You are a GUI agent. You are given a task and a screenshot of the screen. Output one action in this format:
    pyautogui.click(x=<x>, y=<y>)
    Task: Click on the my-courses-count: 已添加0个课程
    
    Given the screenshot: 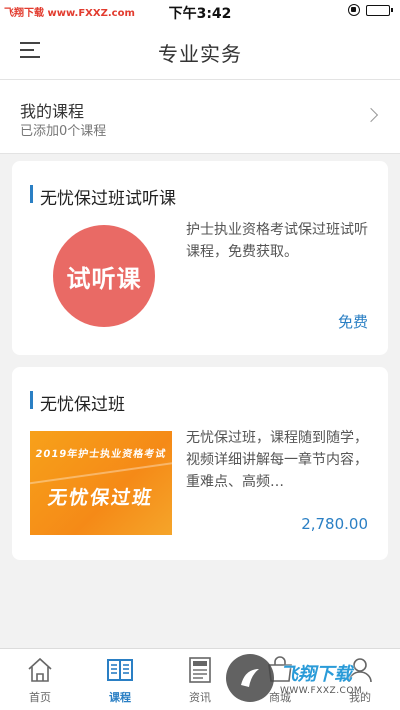 What is the action you would take?
    pyautogui.click(x=63, y=131)
    